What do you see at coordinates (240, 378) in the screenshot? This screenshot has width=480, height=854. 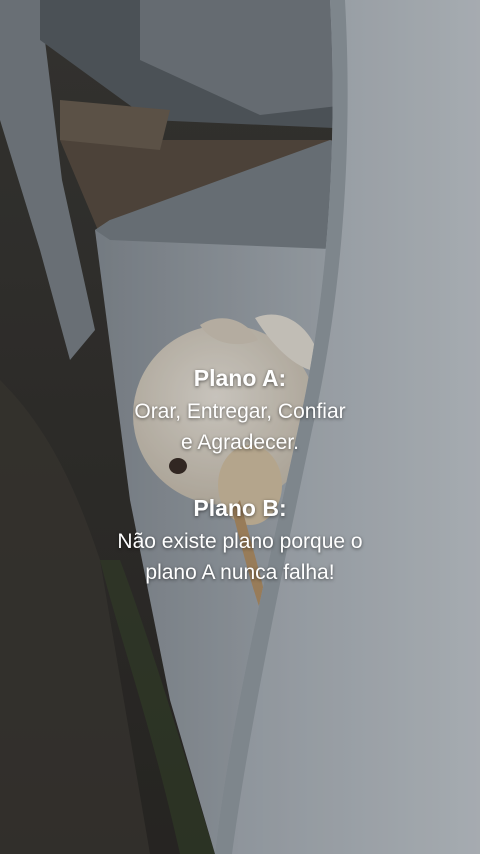 I see `plan-a-title: Plano A:` at bounding box center [240, 378].